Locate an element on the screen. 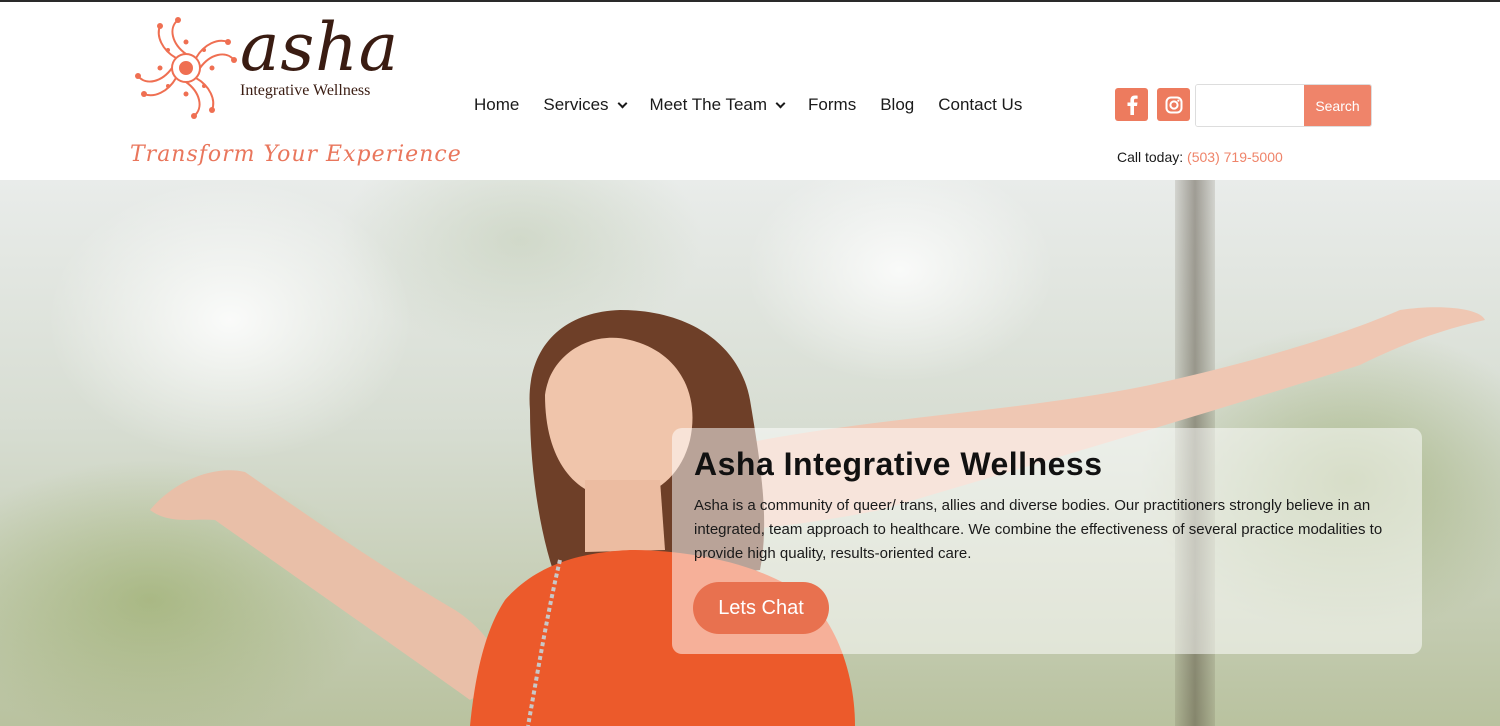 This screenshot has width=1500, height=726. search-form: Search is located at coordinates (1283, 105).